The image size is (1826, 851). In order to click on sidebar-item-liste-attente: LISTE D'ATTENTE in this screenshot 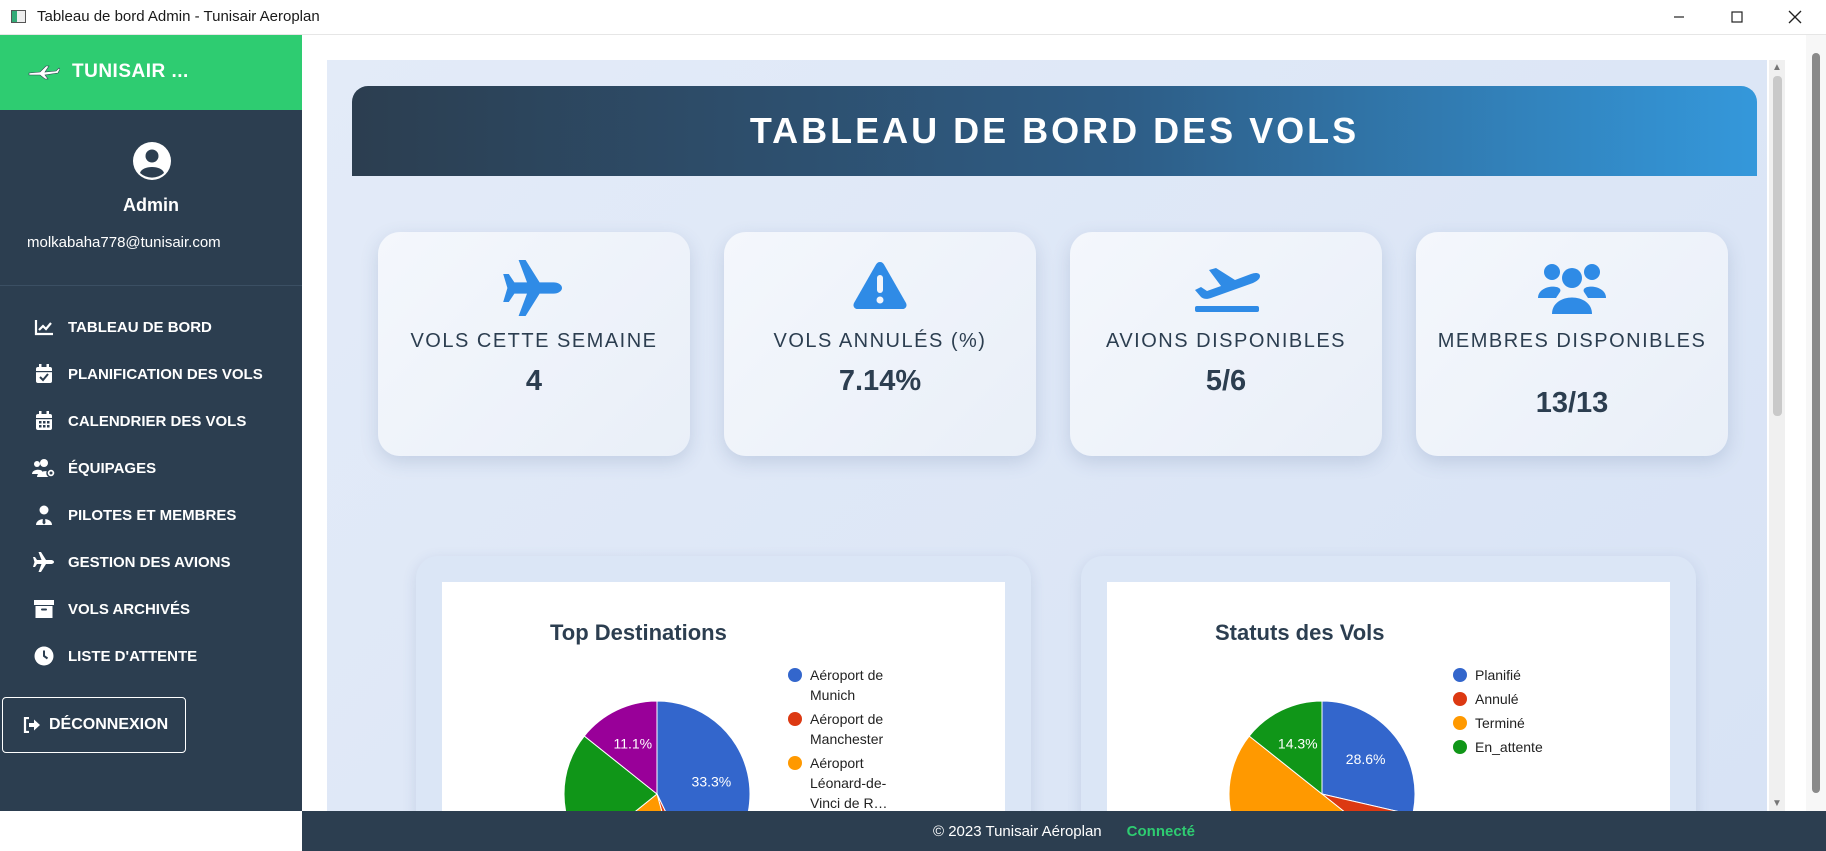, I will do `click(114, 656)`.